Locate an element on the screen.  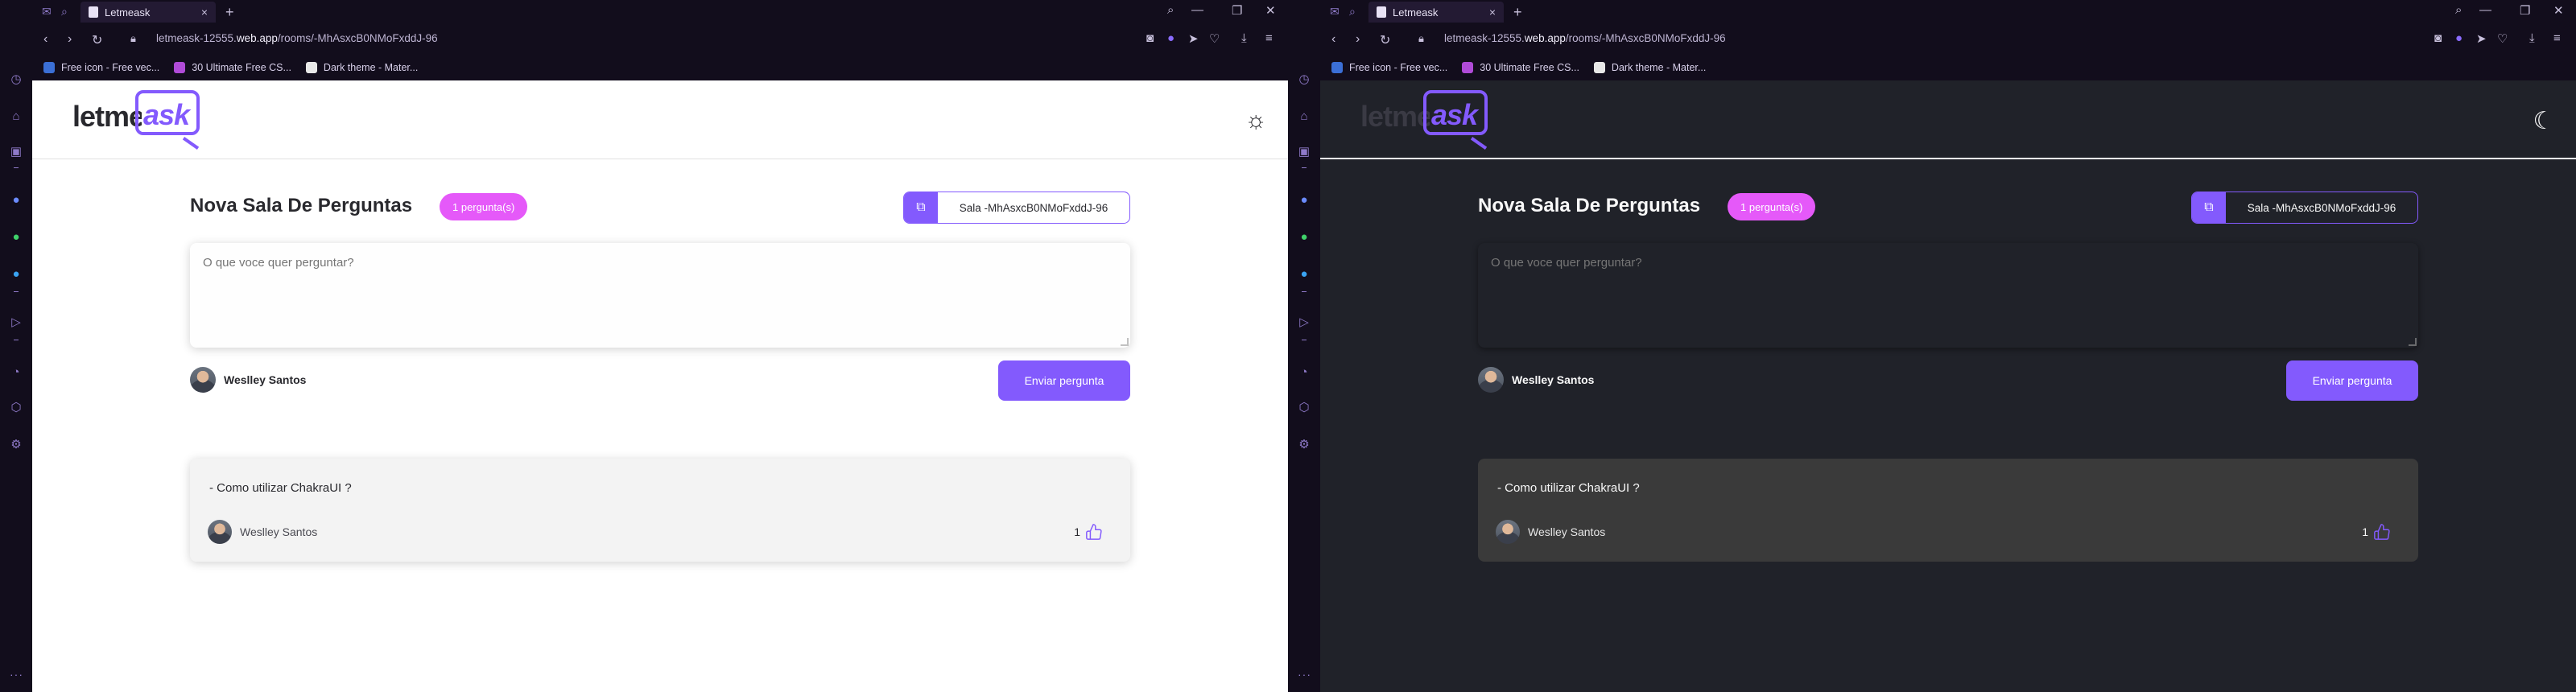
thumbs-up-icon is located at coordinates (2382, 532).